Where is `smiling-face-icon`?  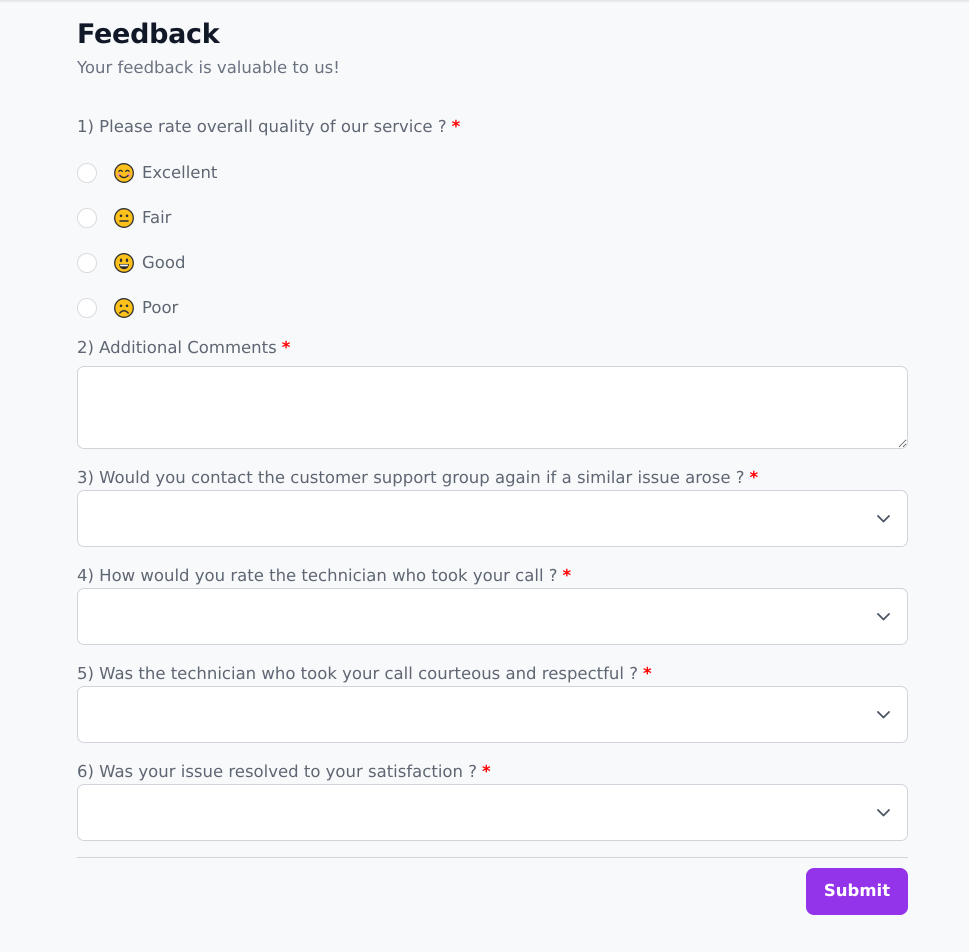 smiling-face-icon is located at coordinates (124, 172).